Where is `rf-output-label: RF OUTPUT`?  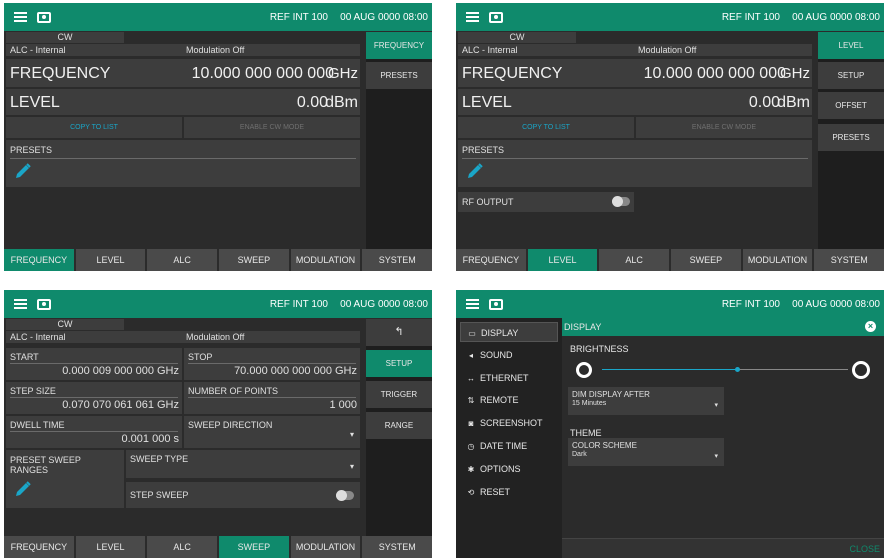
rf-output-label: RF OUTPUT is located at coordinates (488, 202).